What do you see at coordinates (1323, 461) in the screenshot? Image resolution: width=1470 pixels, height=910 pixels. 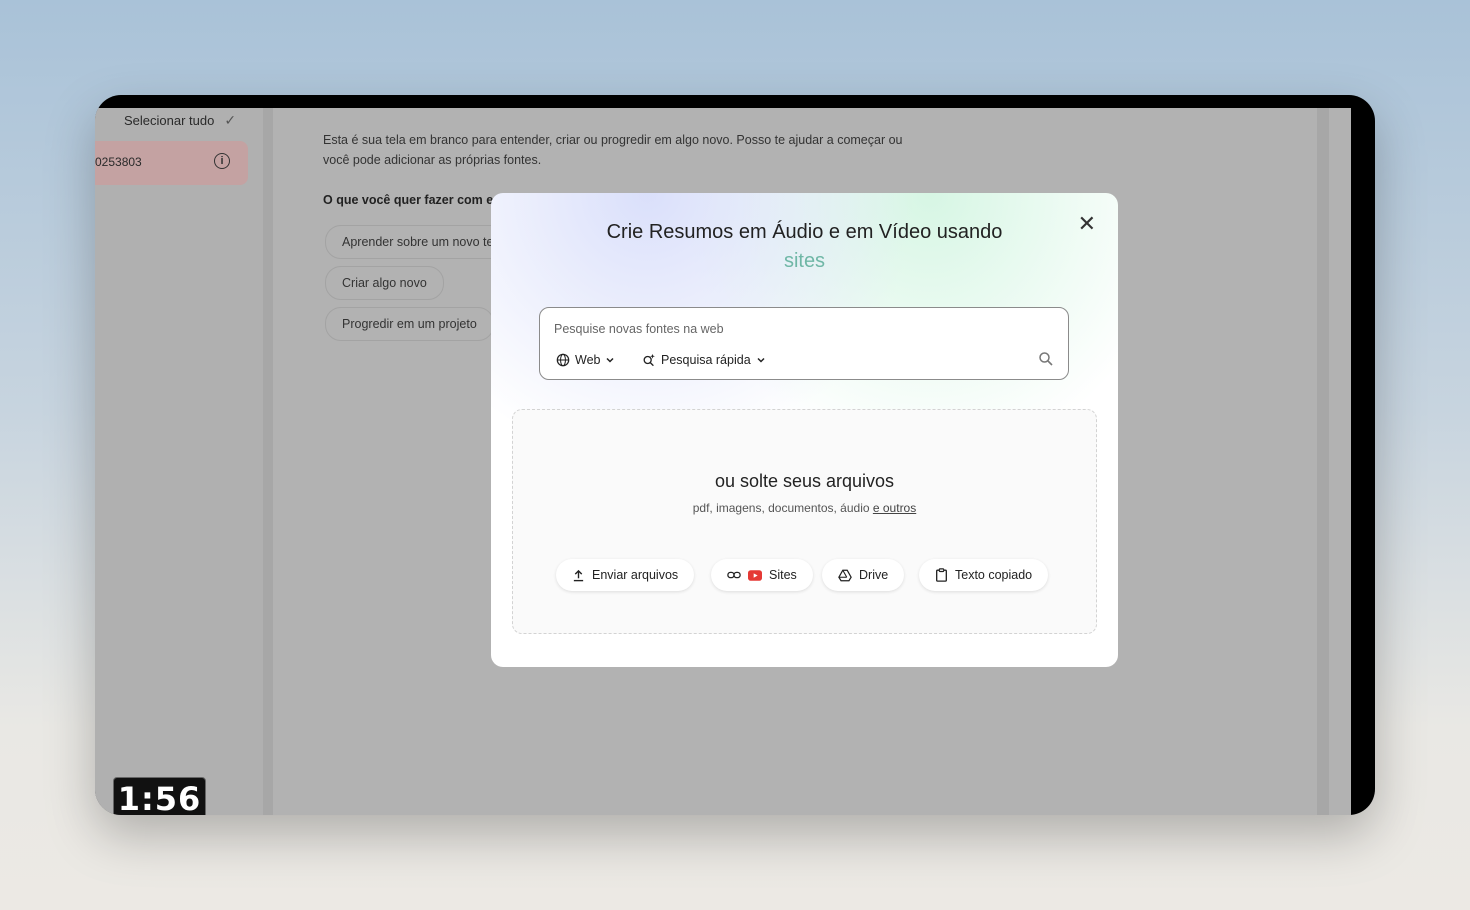 I see `panel-divider-right` at bounding box center [1323, 461].